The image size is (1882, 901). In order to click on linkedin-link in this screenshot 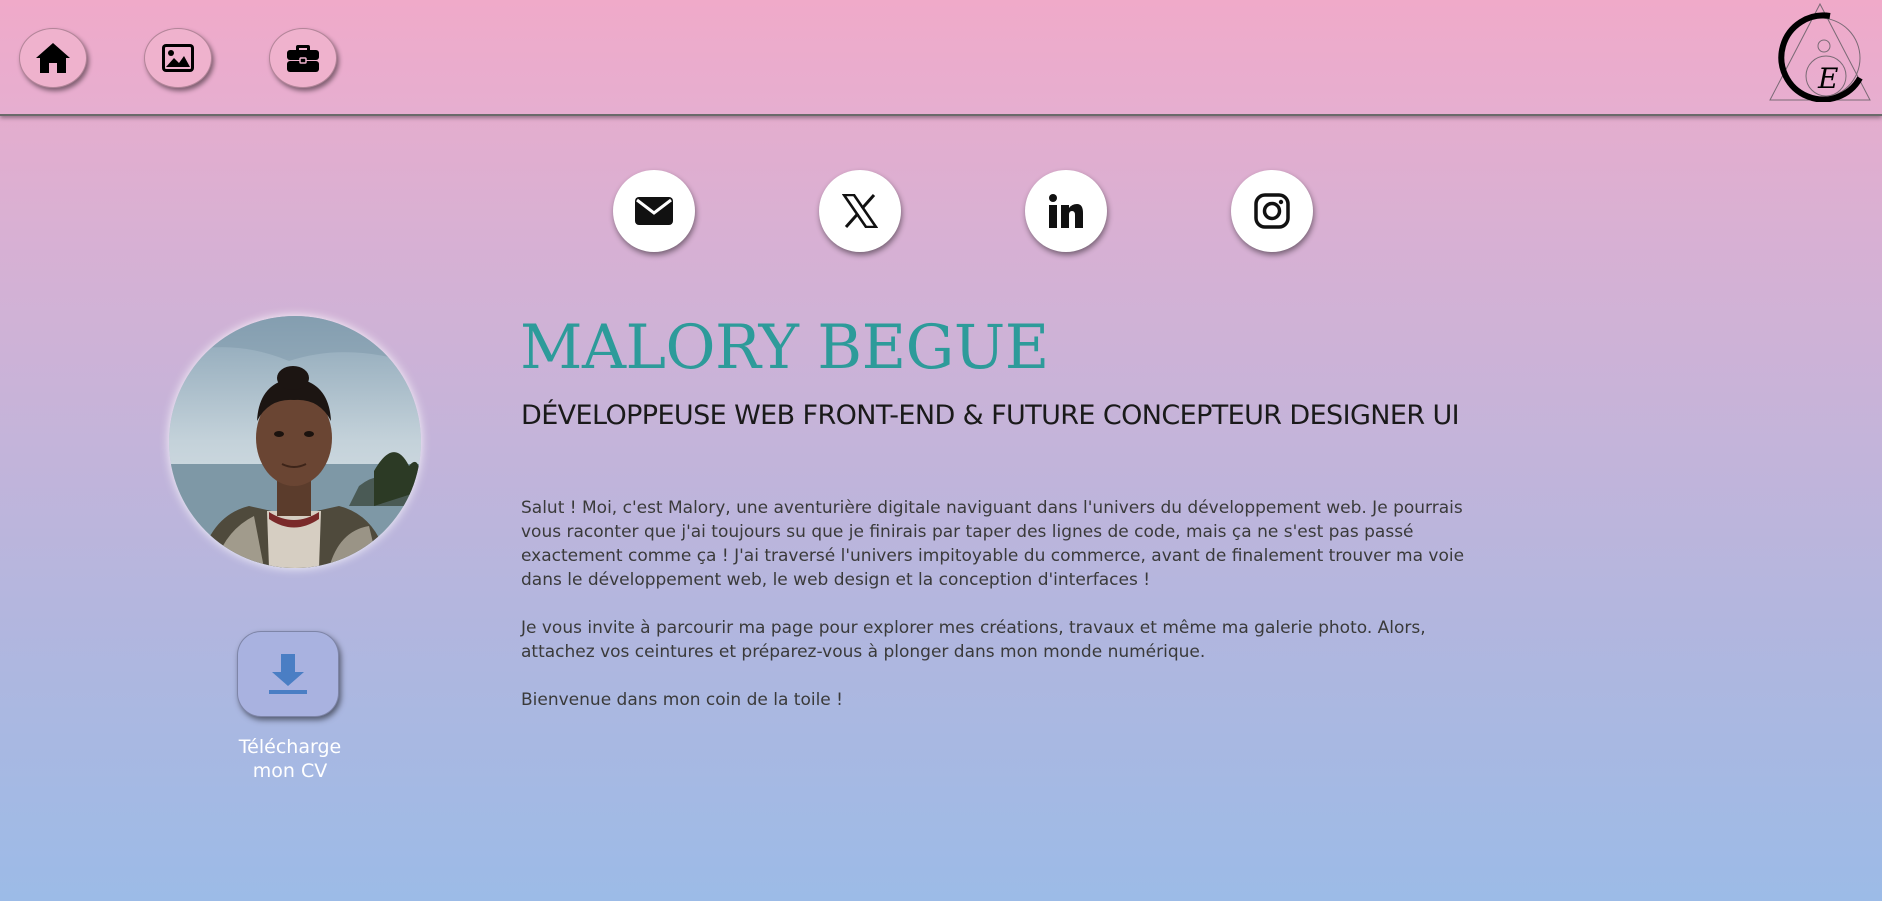, I will do `click(1066, 211)`.